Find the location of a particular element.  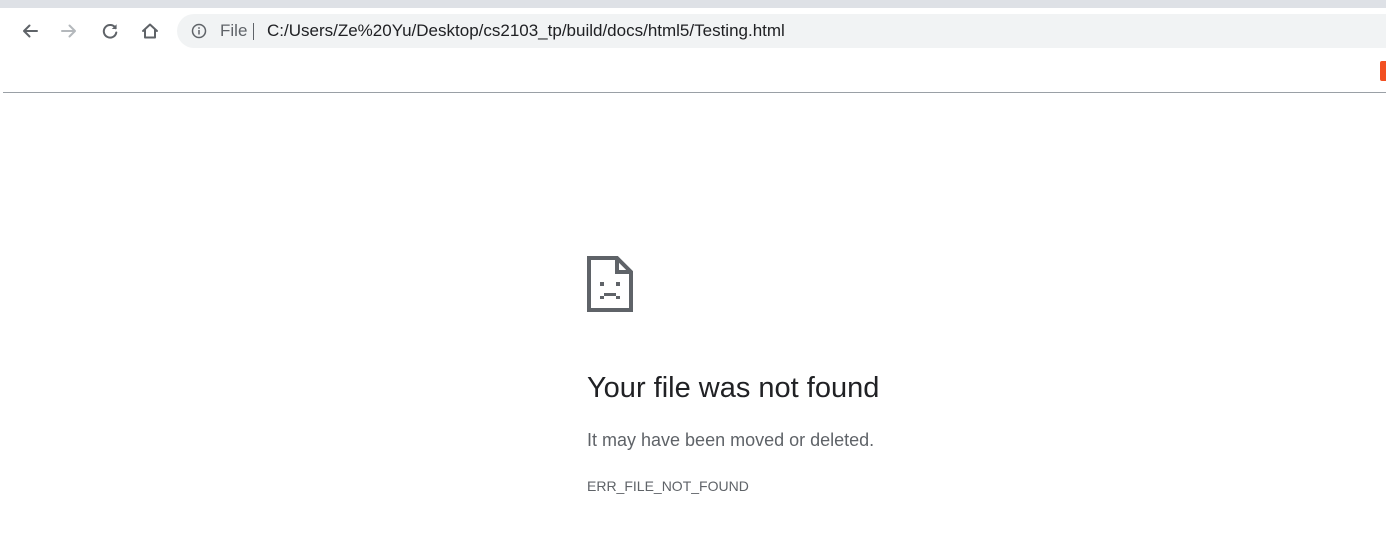

reload-button is located at coordinates (110, 31).